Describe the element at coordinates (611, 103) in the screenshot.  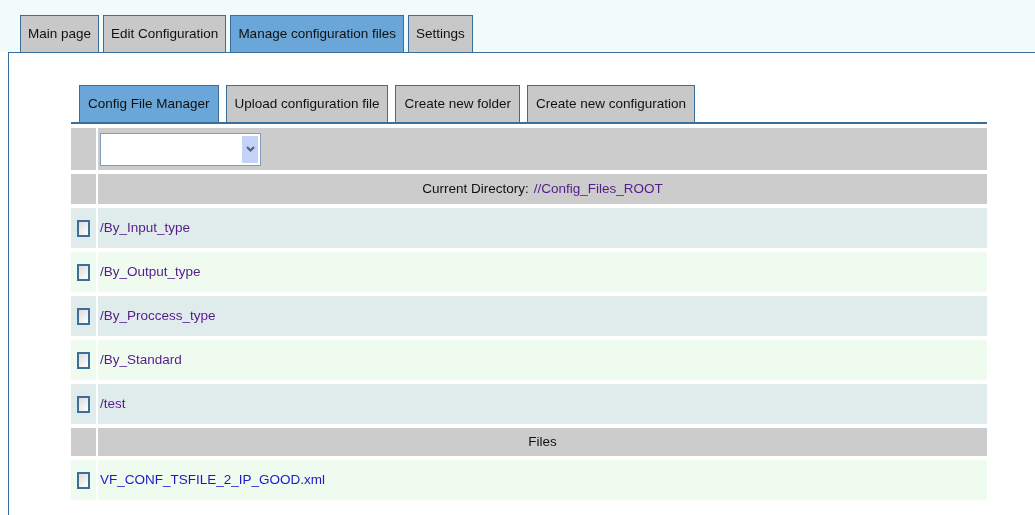
I see `subtab: Create new configuration` at that location.